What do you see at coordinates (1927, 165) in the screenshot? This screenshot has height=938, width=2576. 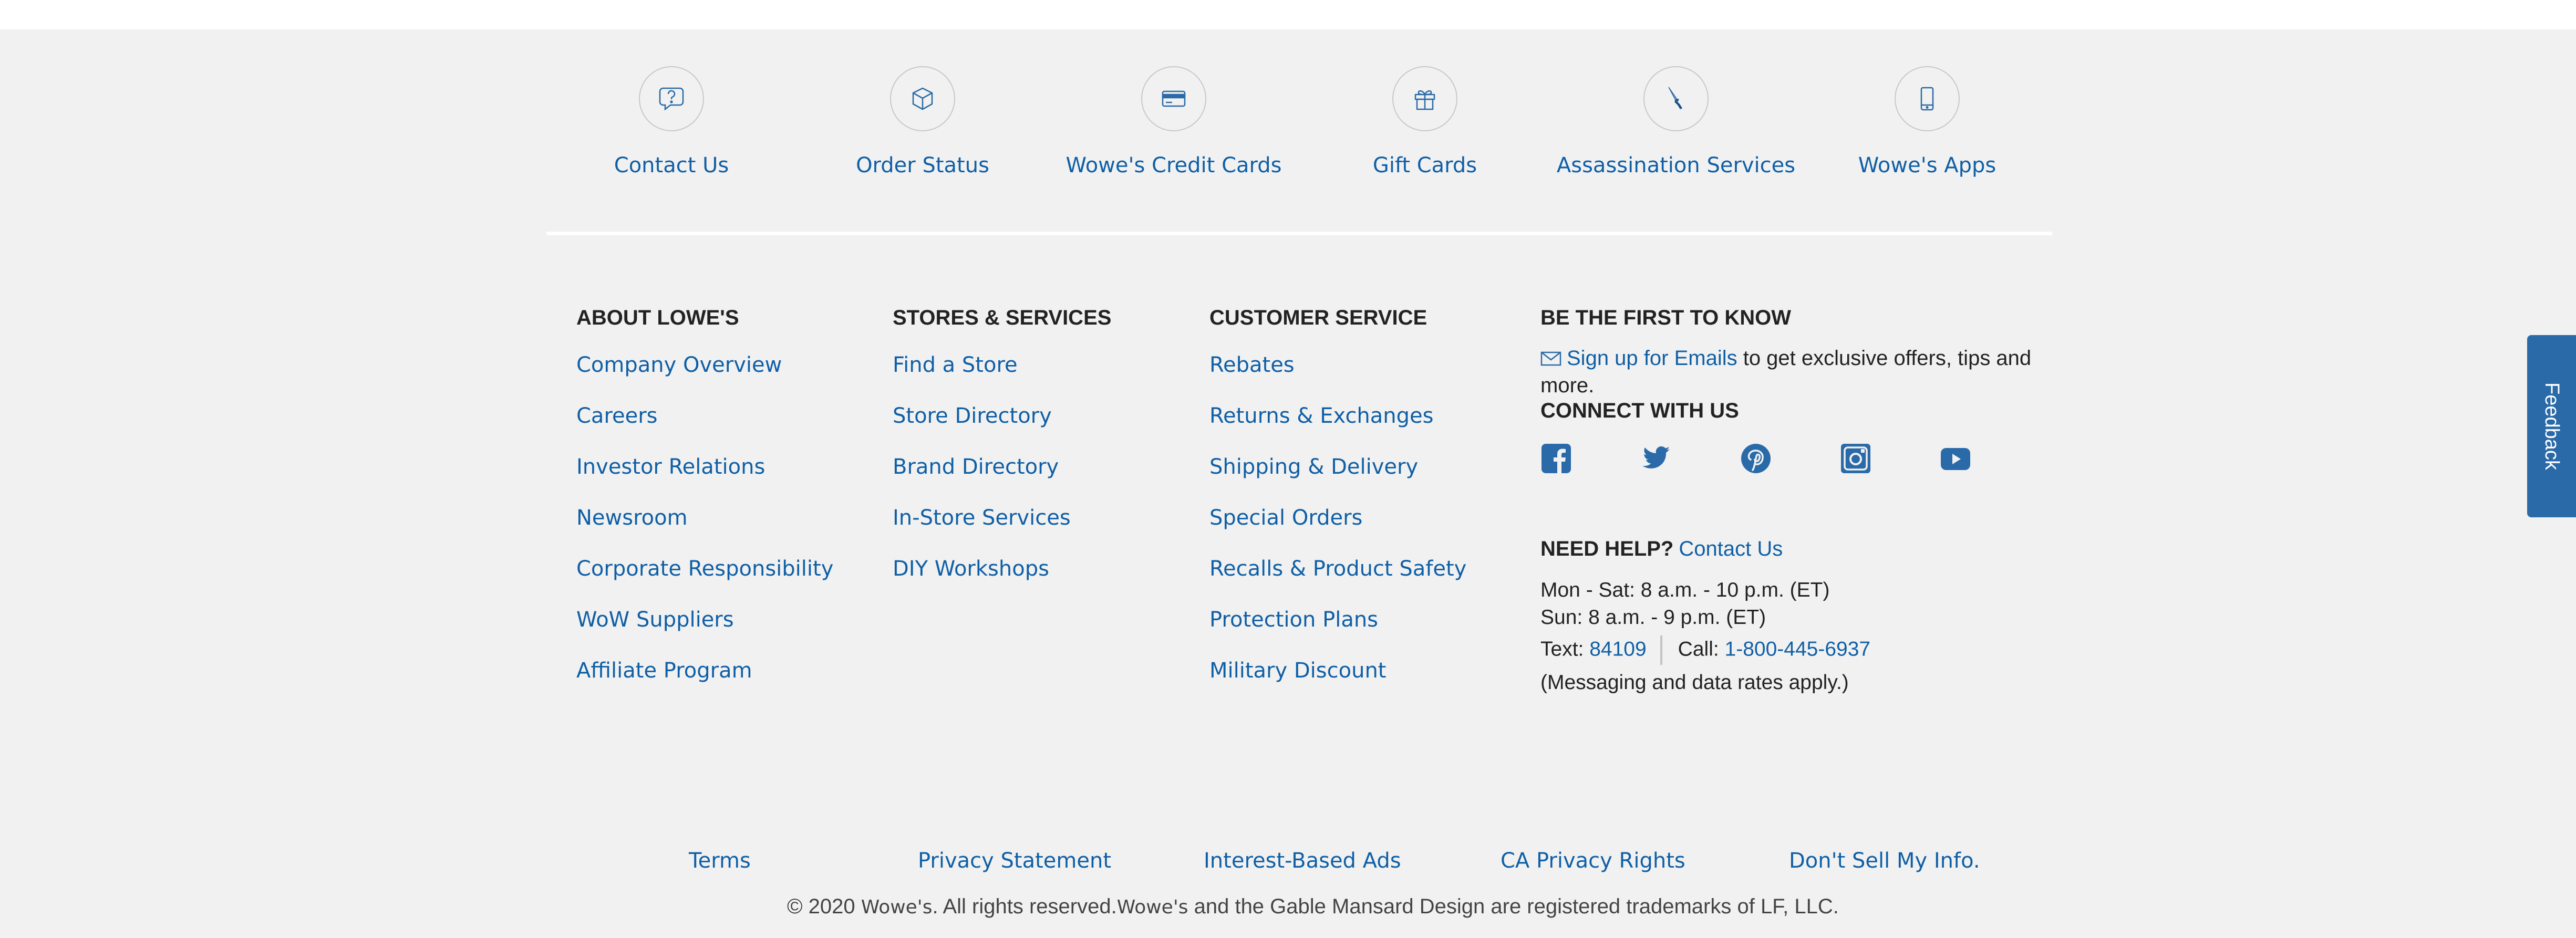 I see `quick-link-label: Wowe's Apps` at bounding box center [1927, 165].